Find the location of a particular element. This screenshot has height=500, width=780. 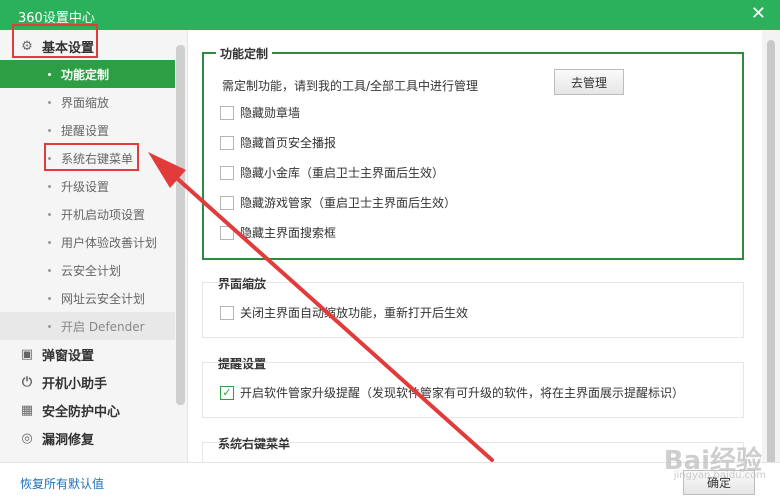

close-icon: ✕ is located at coordinates (758, 13).